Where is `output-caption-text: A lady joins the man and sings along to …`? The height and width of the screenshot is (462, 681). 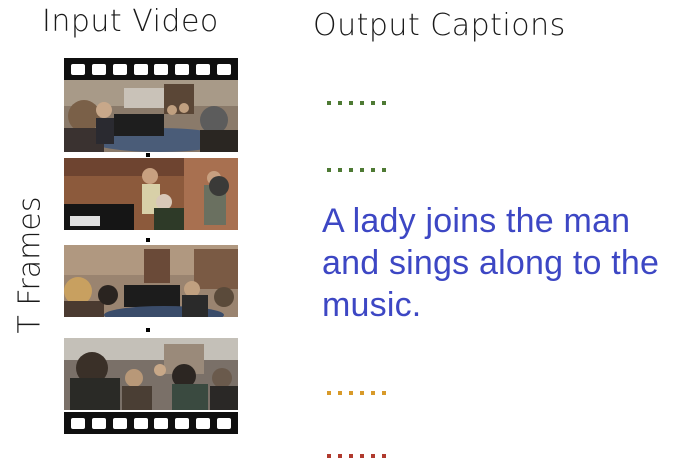 output-caption-text: A lady joins the man and sings along to … is located at coordinates (491, 263).